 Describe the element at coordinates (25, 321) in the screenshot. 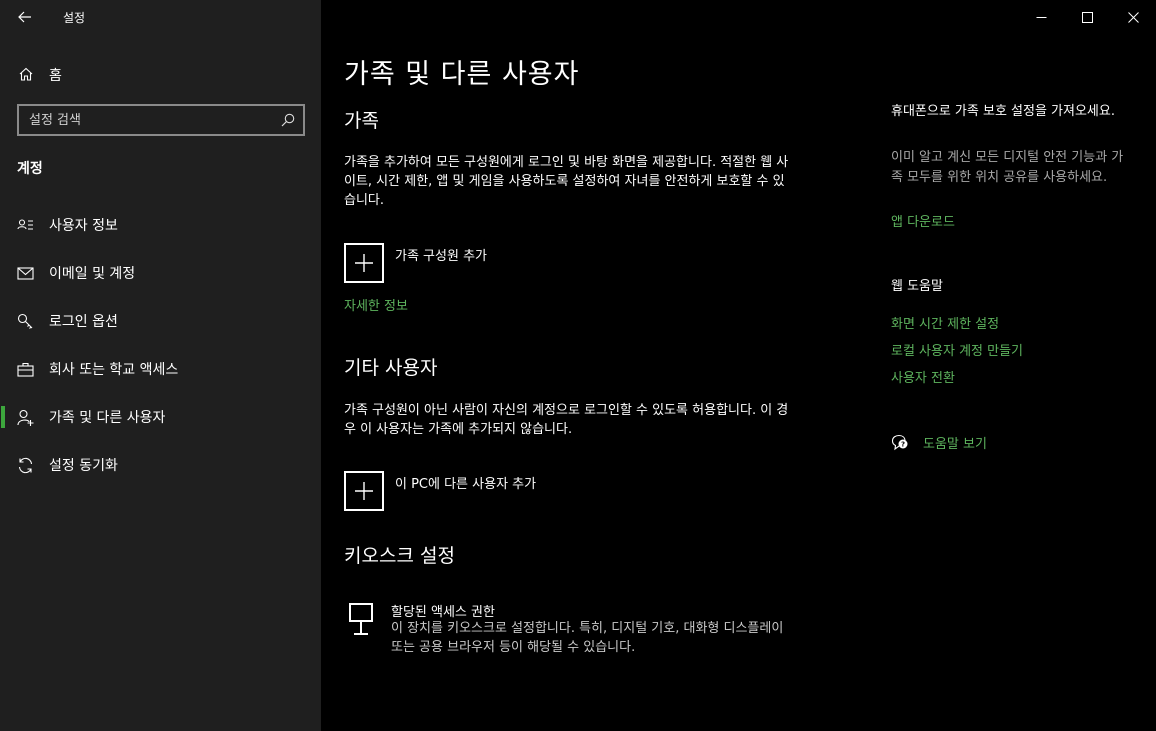

I see `key-icon` at that location.